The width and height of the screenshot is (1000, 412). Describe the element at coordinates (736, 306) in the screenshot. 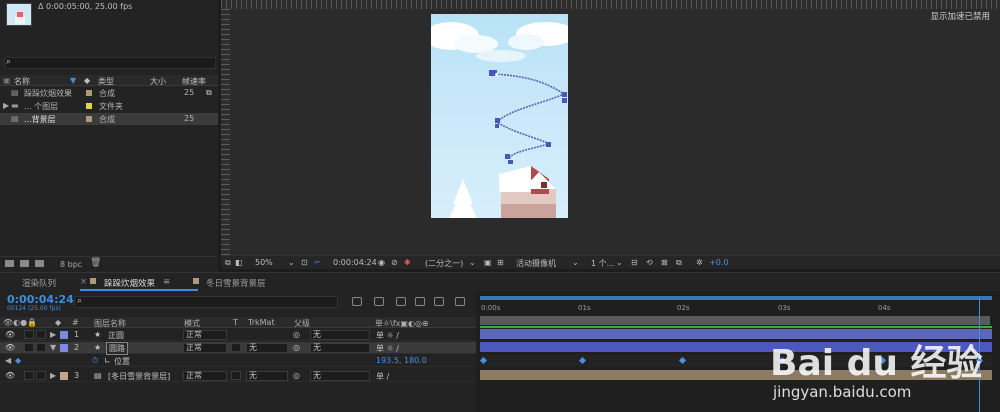

I see `time-ruler` at that location.